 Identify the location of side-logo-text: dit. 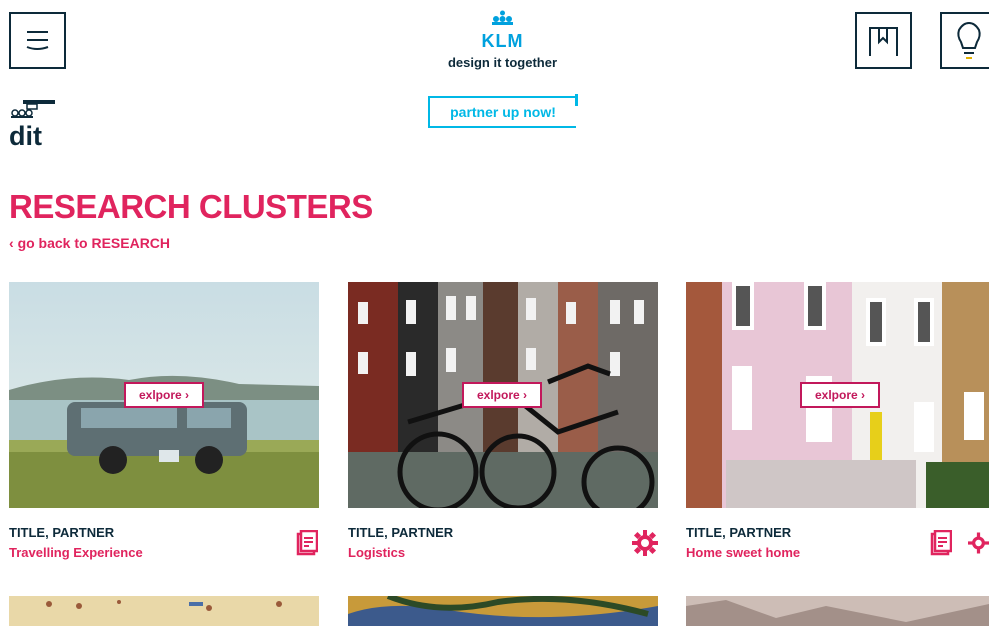
(25, 136).